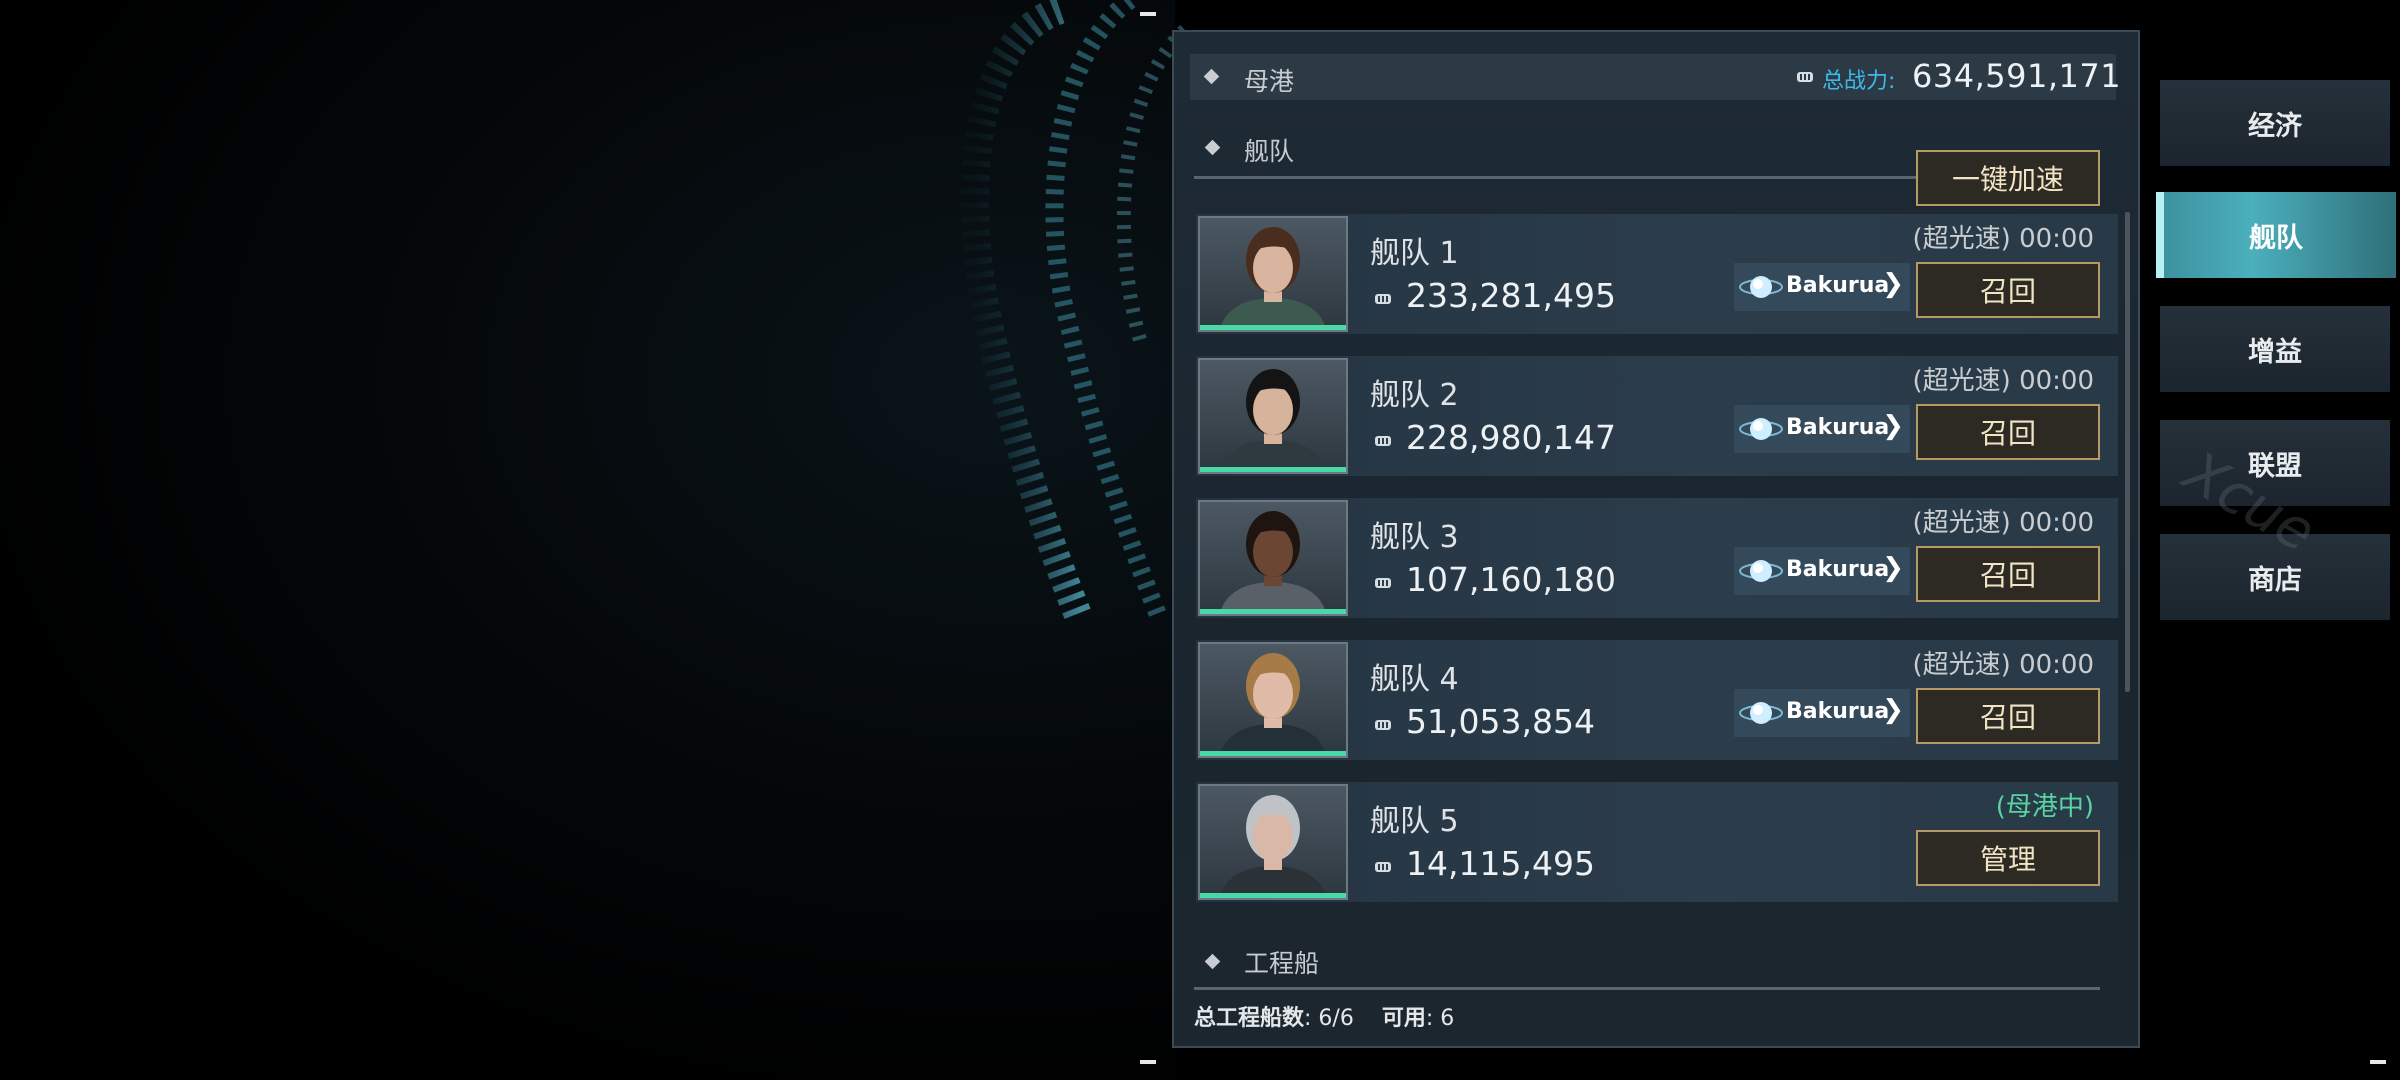 The width and height of the screenshot is (2400, 1080). I want to click on fleet-name: 舰队 5, so click(1414, 821).